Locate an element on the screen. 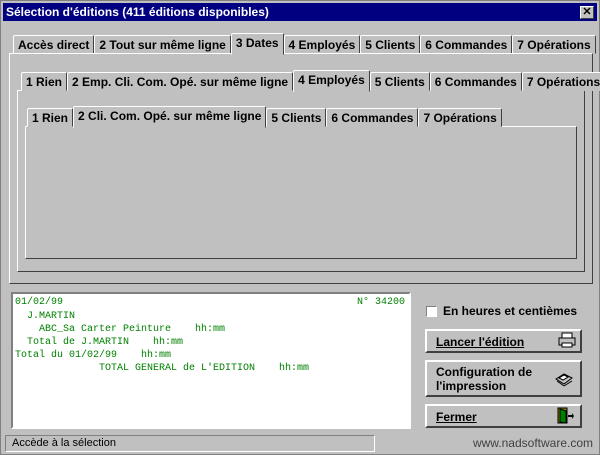 The width and height of the screenshot is (600, 455). tab-emp-cli-com-ope: 2 Emp. Cli. Com. Opé. sur même ligne is located at coordinates (180, 81).